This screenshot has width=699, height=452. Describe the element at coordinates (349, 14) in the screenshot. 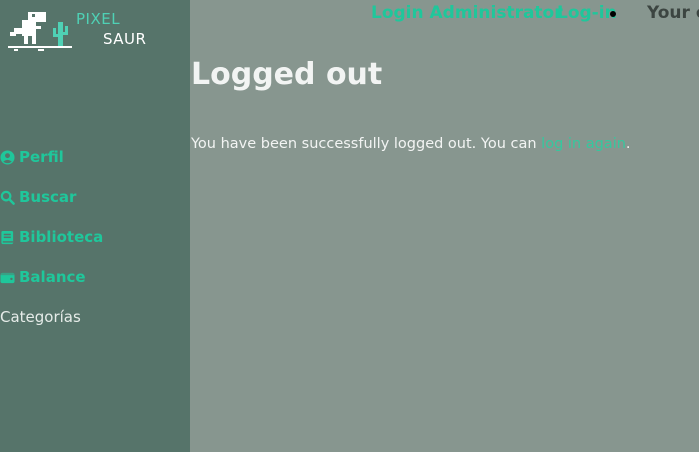

I see `top-navbar: Login Administrator Log-in Your o` at that location.